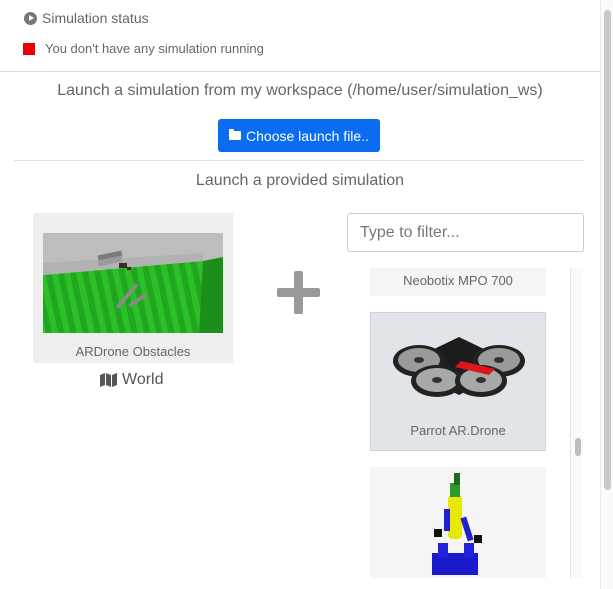 Image resolution: width=613 pixels, height=589 pixels. Describe the element at coordinates (299, 160) in the screenshot. I see `section-divider` at that location.